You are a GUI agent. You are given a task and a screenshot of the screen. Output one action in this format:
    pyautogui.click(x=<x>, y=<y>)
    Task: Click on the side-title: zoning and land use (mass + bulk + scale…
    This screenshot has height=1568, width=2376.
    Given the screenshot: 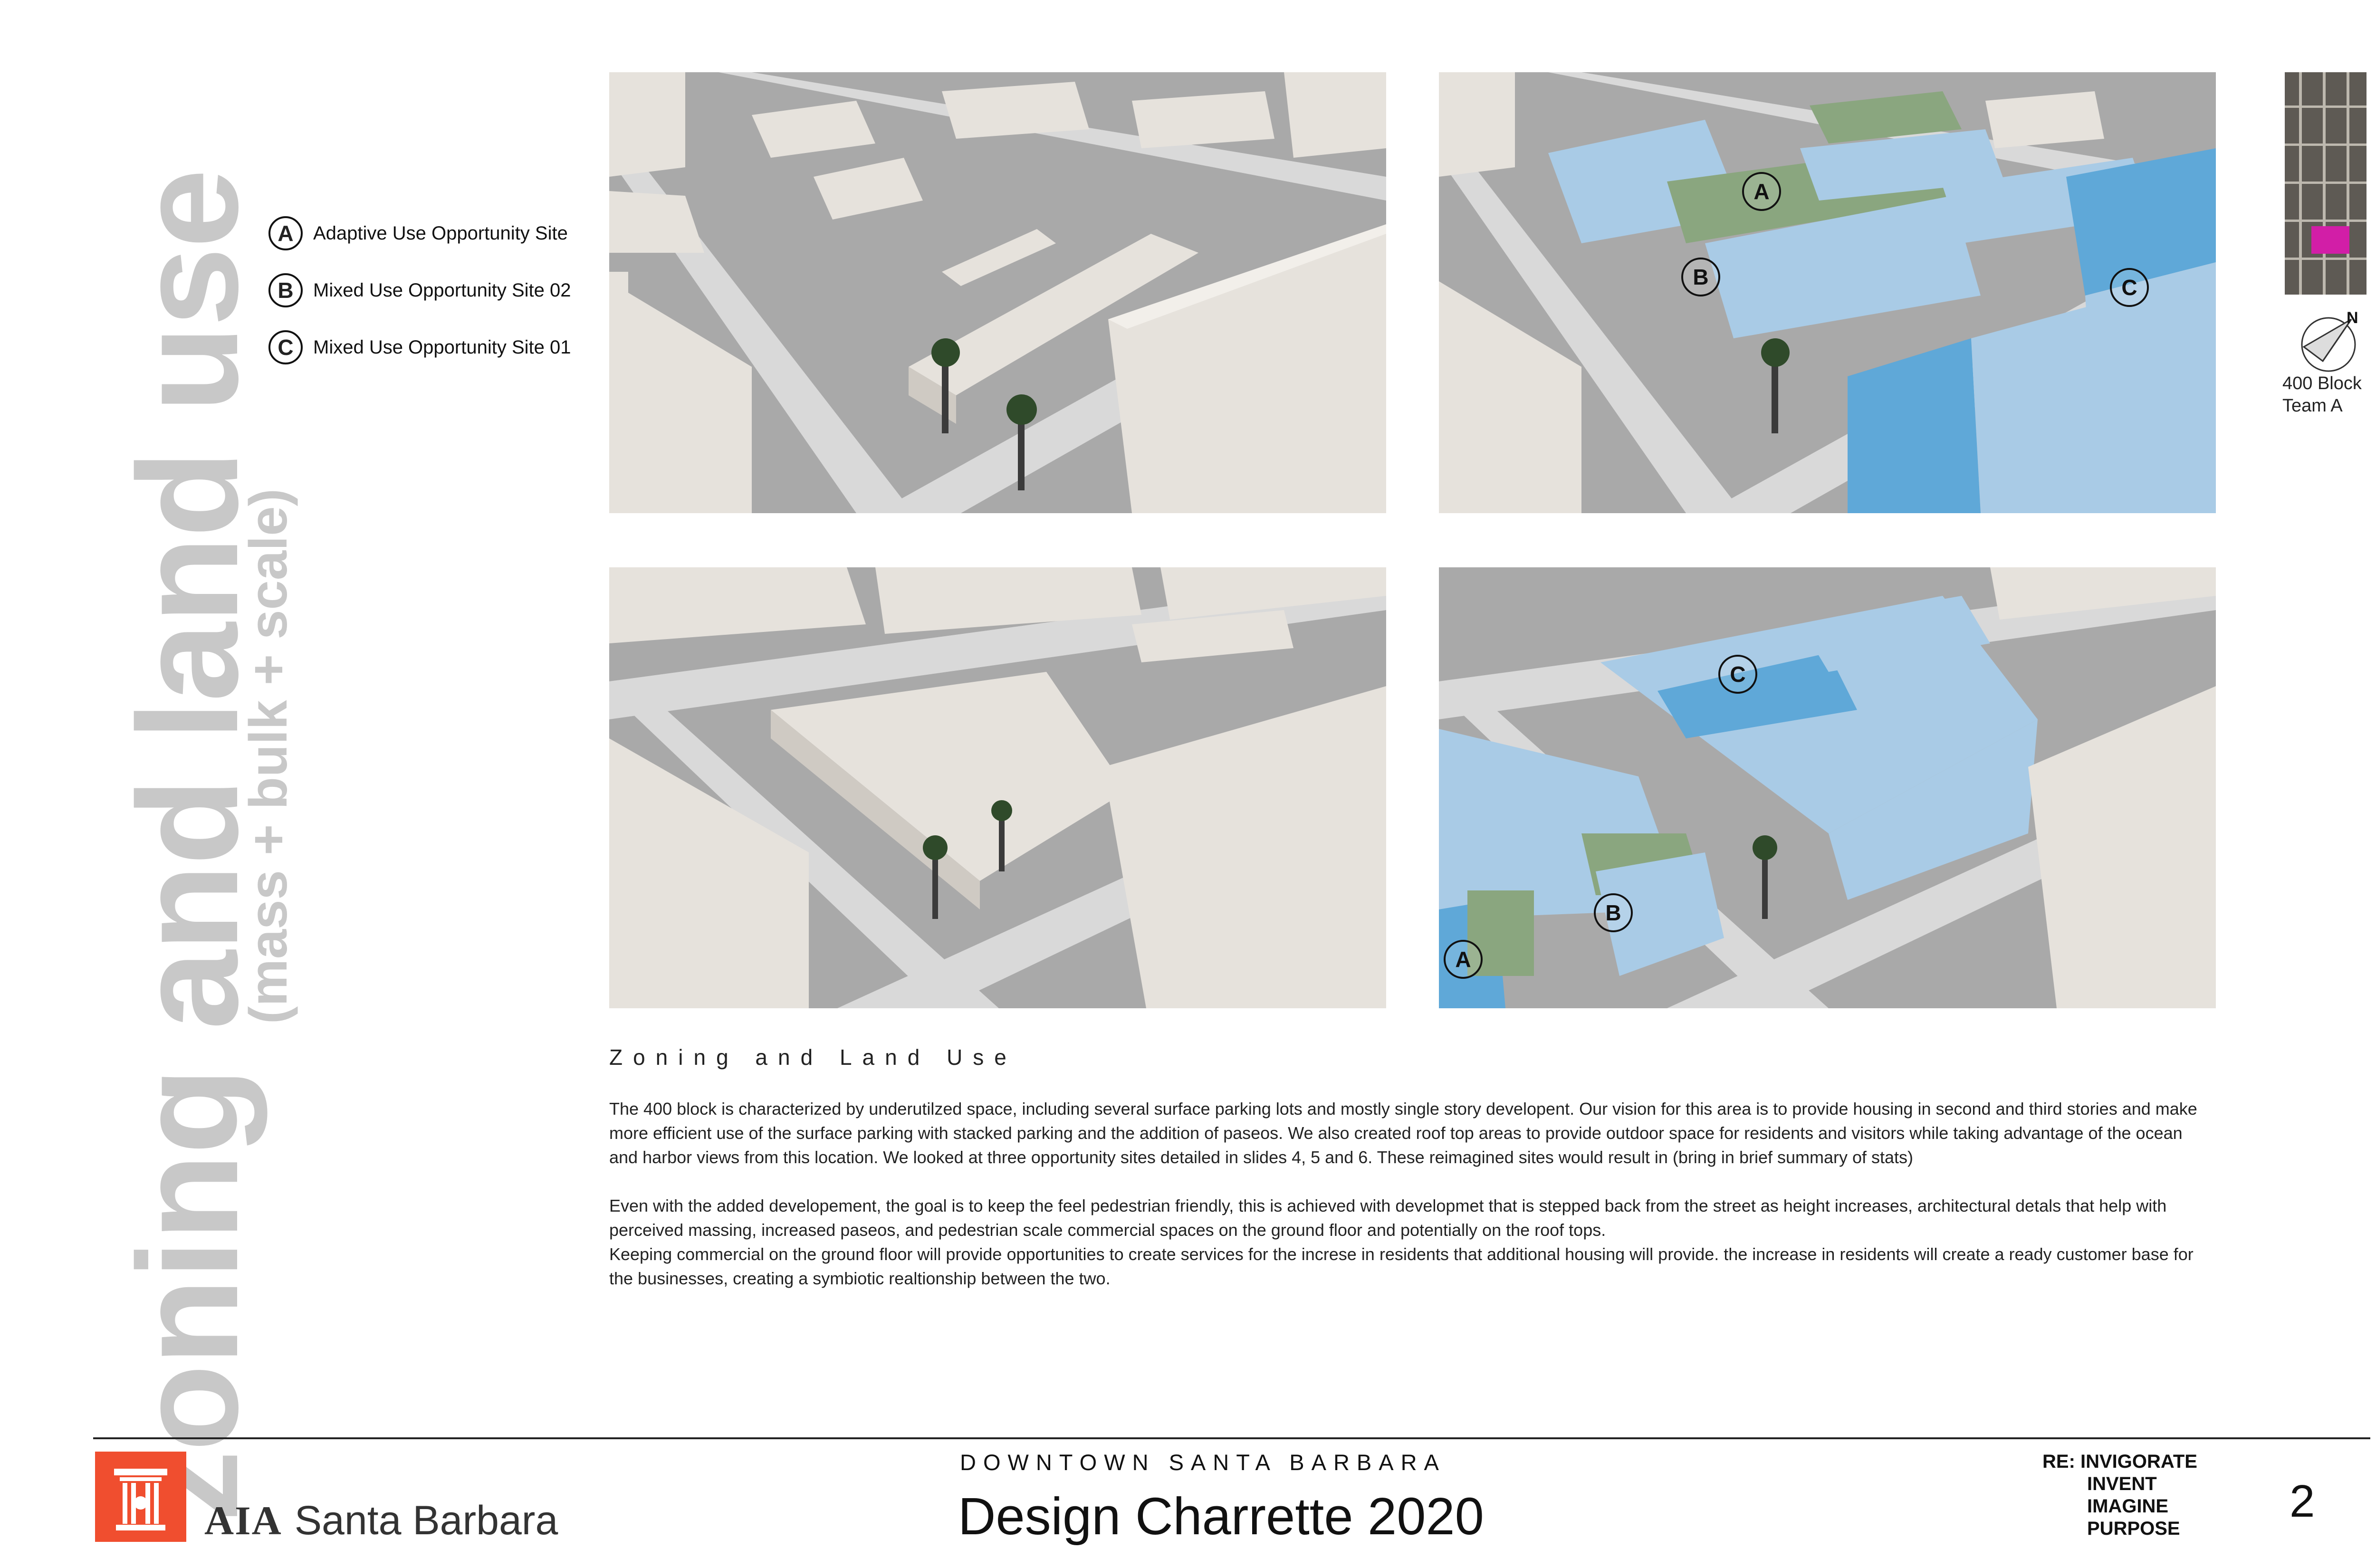 What is the action you would take?
    pyautogui.click(x=149, y=761)
    